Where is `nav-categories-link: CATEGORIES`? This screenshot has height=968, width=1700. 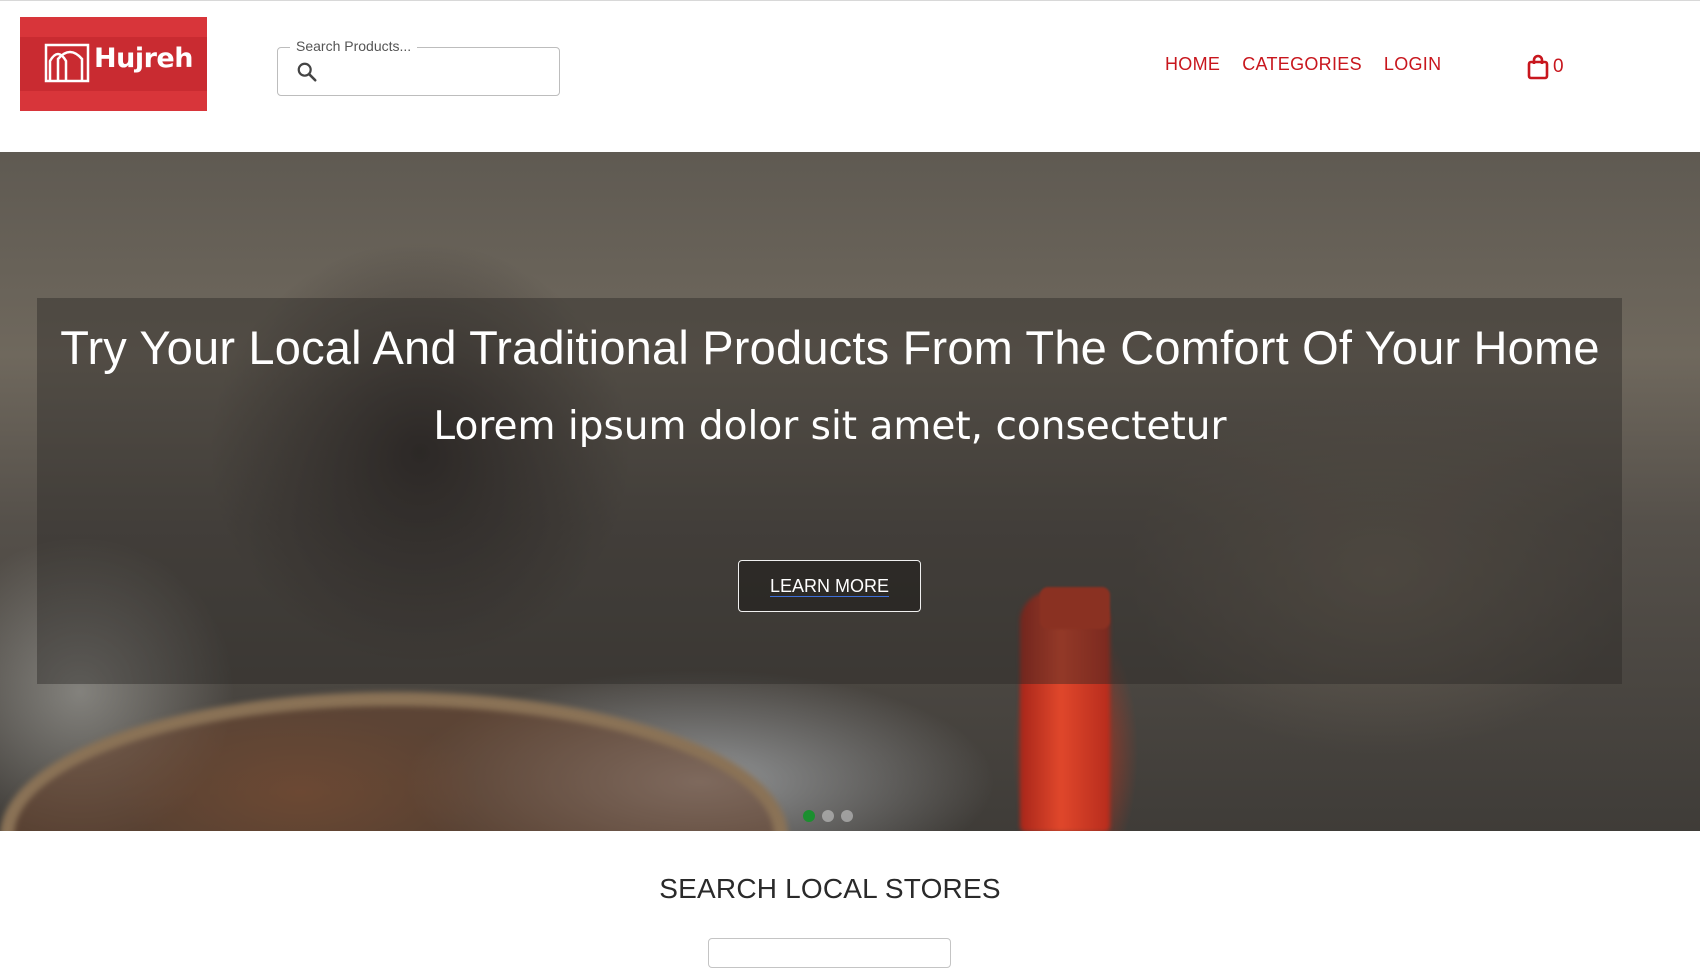 nav-categories-link: CATEGORIES is located at coordinates (1302, 64).